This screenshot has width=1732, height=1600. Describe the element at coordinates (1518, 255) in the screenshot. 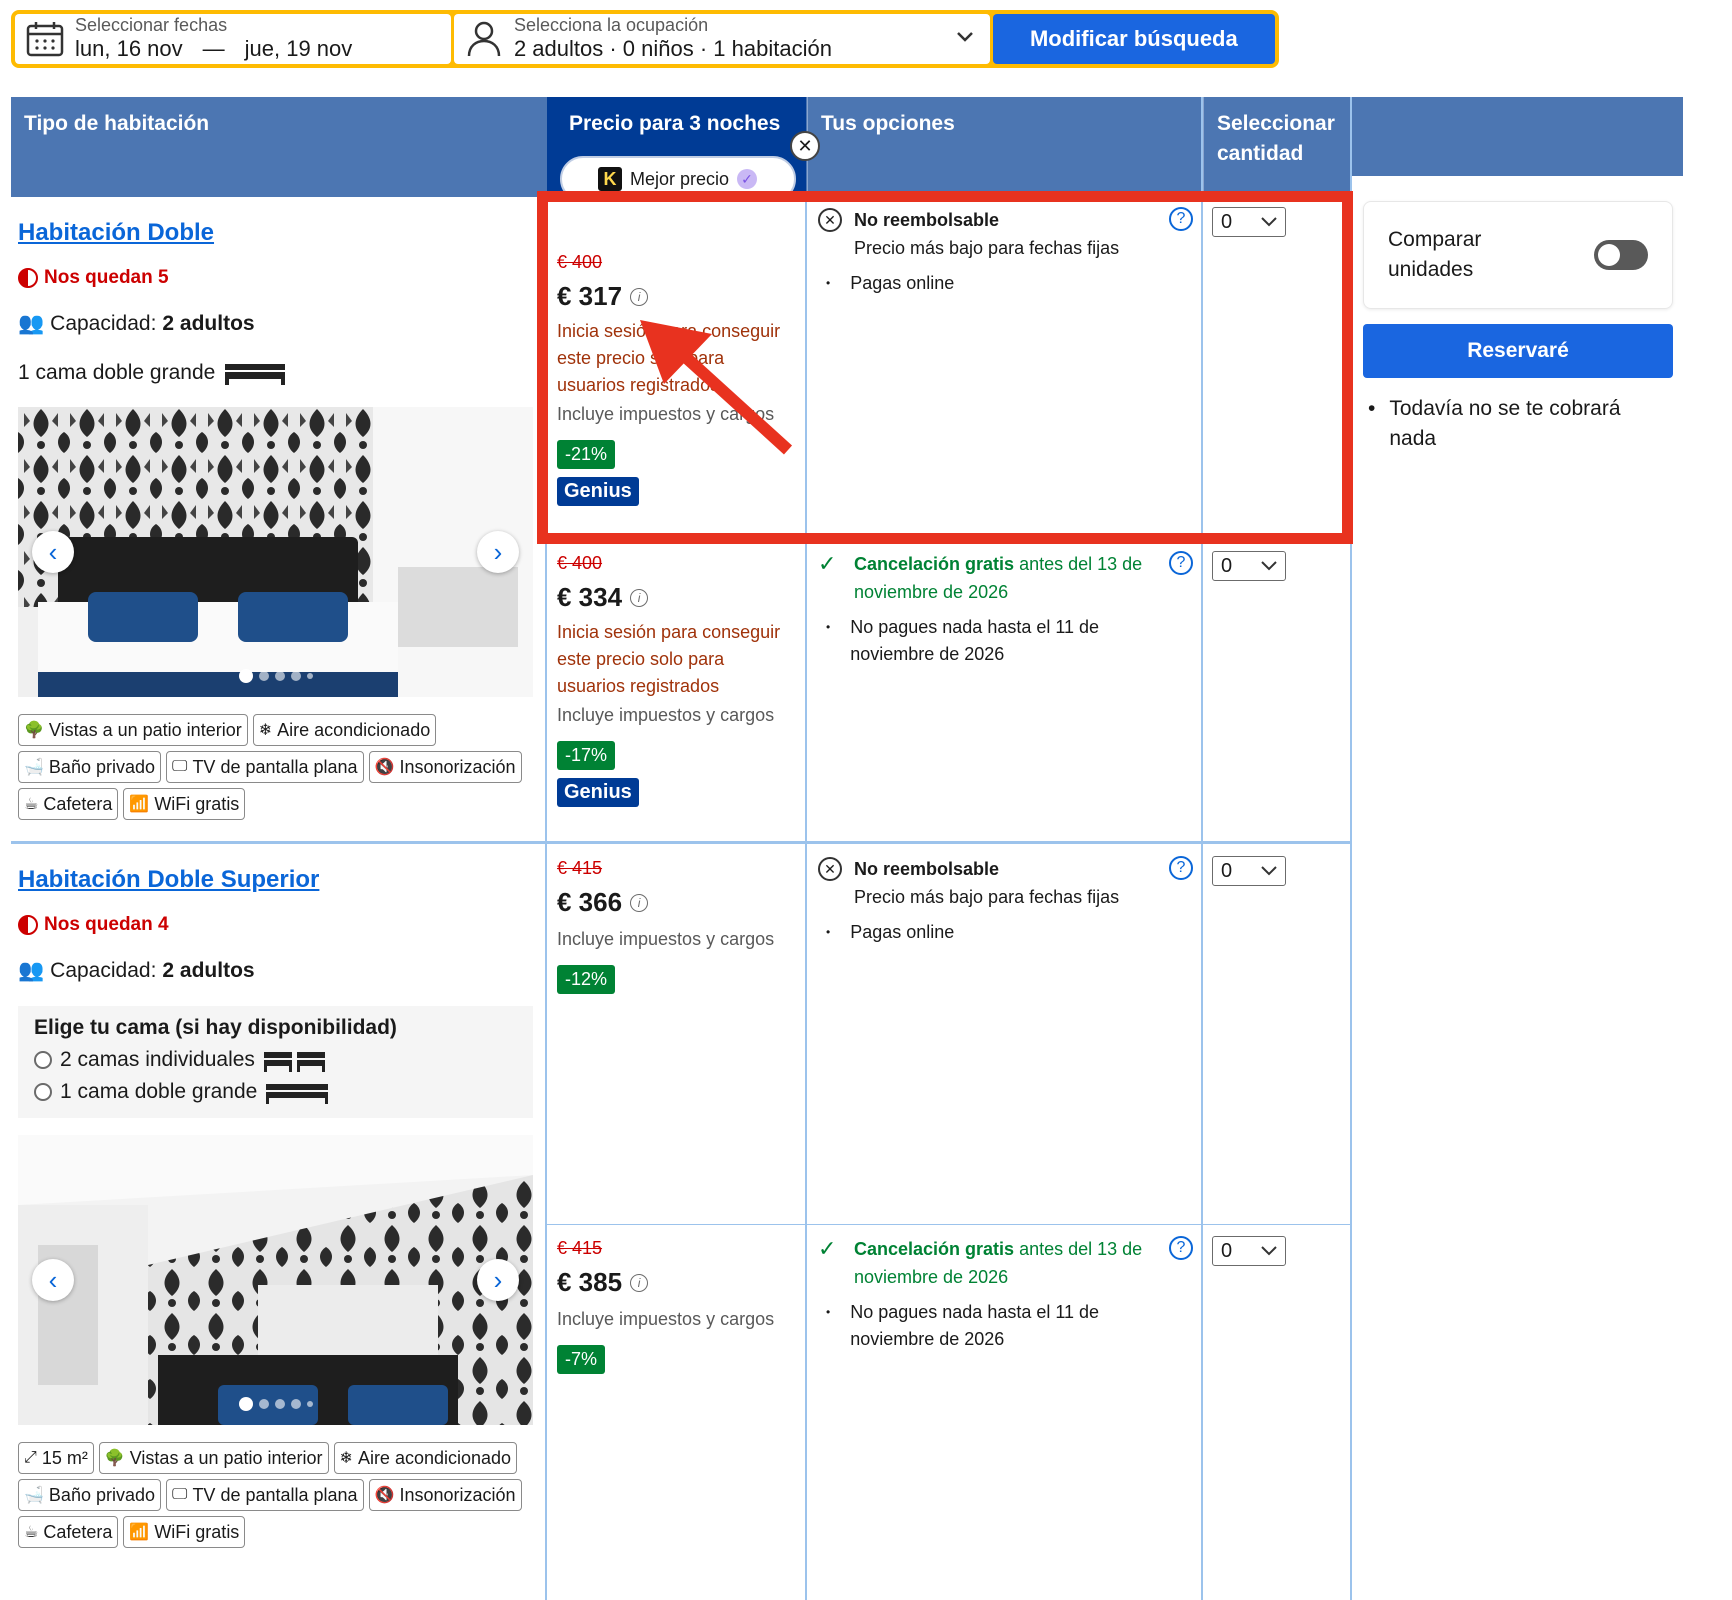

I see `compare-units: Comparar unidades` at that location.